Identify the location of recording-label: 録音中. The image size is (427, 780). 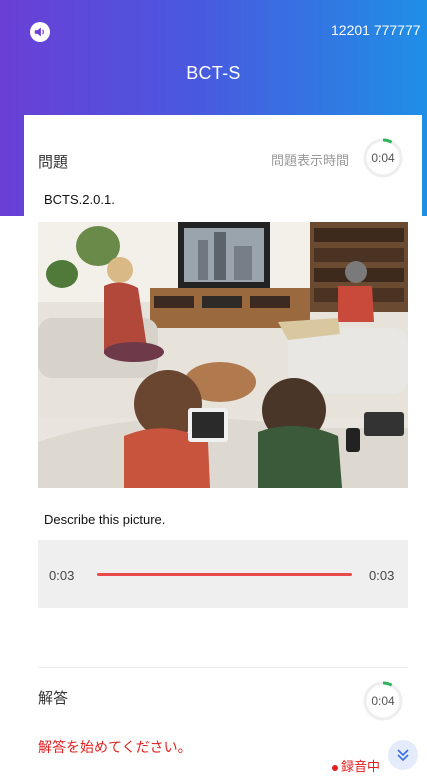
(361, 766).